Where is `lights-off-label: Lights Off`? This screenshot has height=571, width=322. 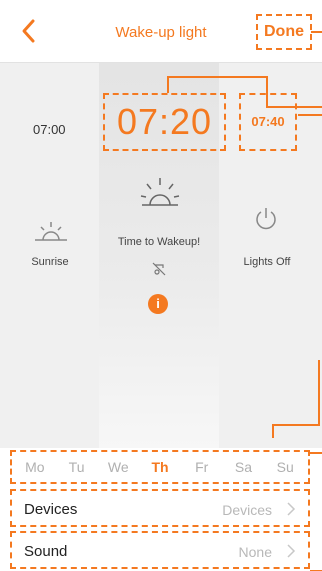
lights-off-label: Lights Off is located at coordinates (267, 262).